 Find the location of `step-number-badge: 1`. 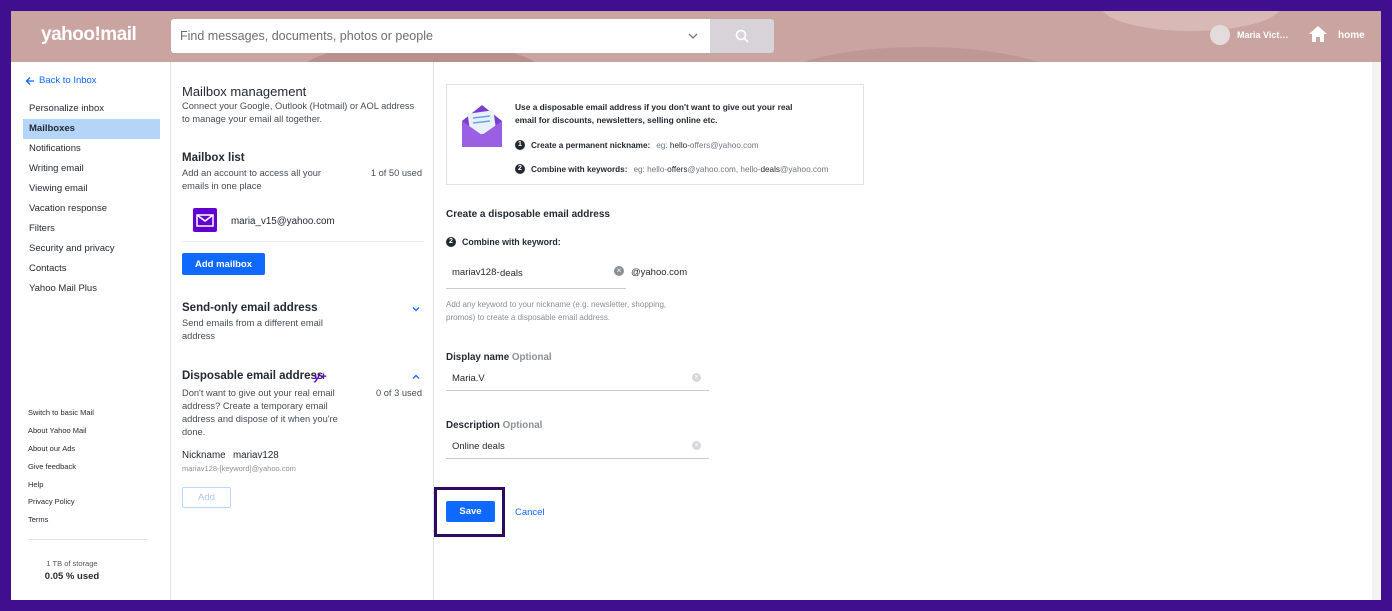

step-number-badge: 1 is located at coordinates (520, 145).